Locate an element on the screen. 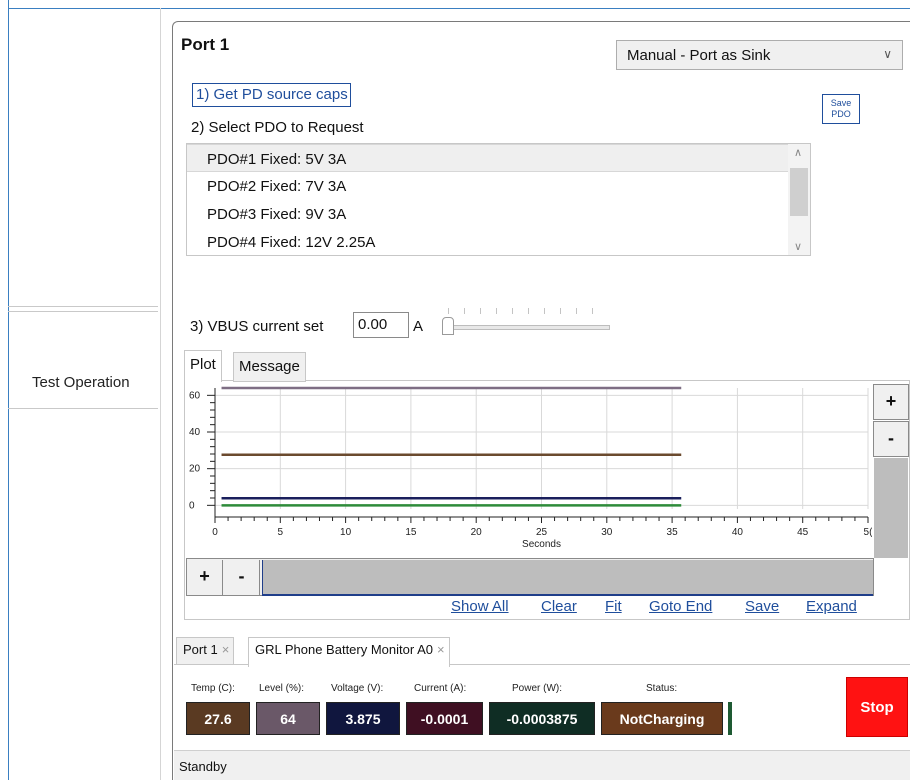 The height and width of the screenshot is (780, 910). x-tick-label: 20 is located at coordinates (477, 532).